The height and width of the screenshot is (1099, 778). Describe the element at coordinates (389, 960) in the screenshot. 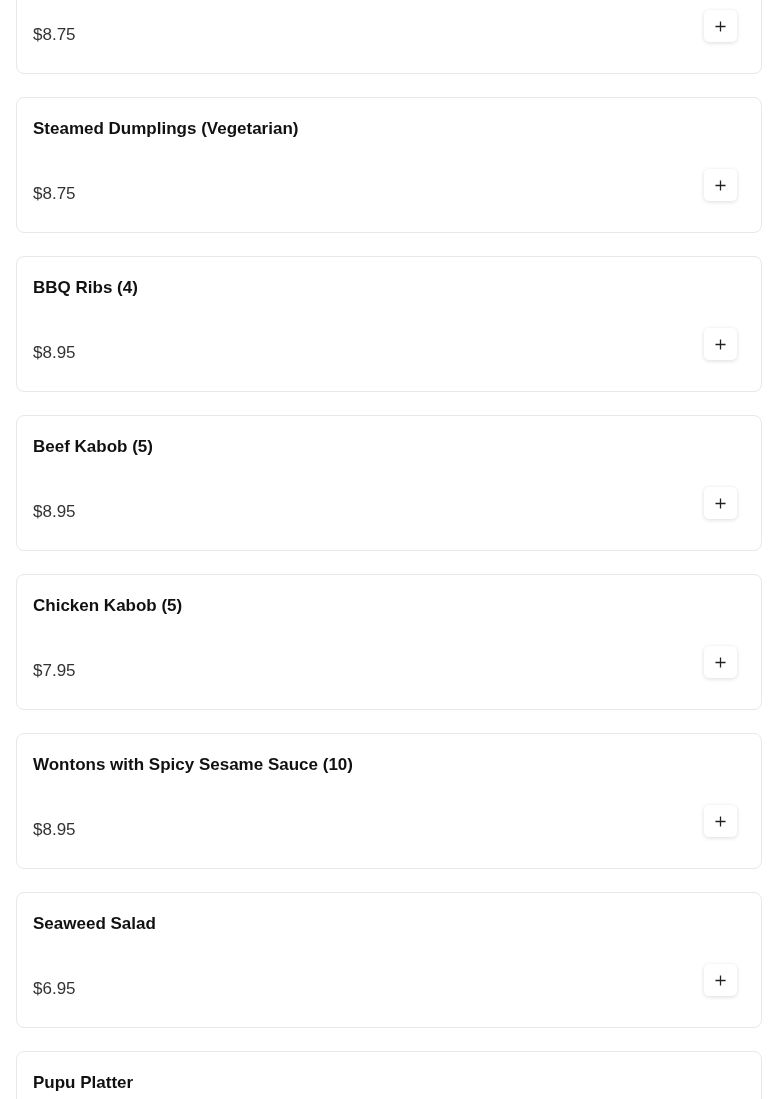

I see `menu-item-card: Seaweed Salad $6.95` at that location.